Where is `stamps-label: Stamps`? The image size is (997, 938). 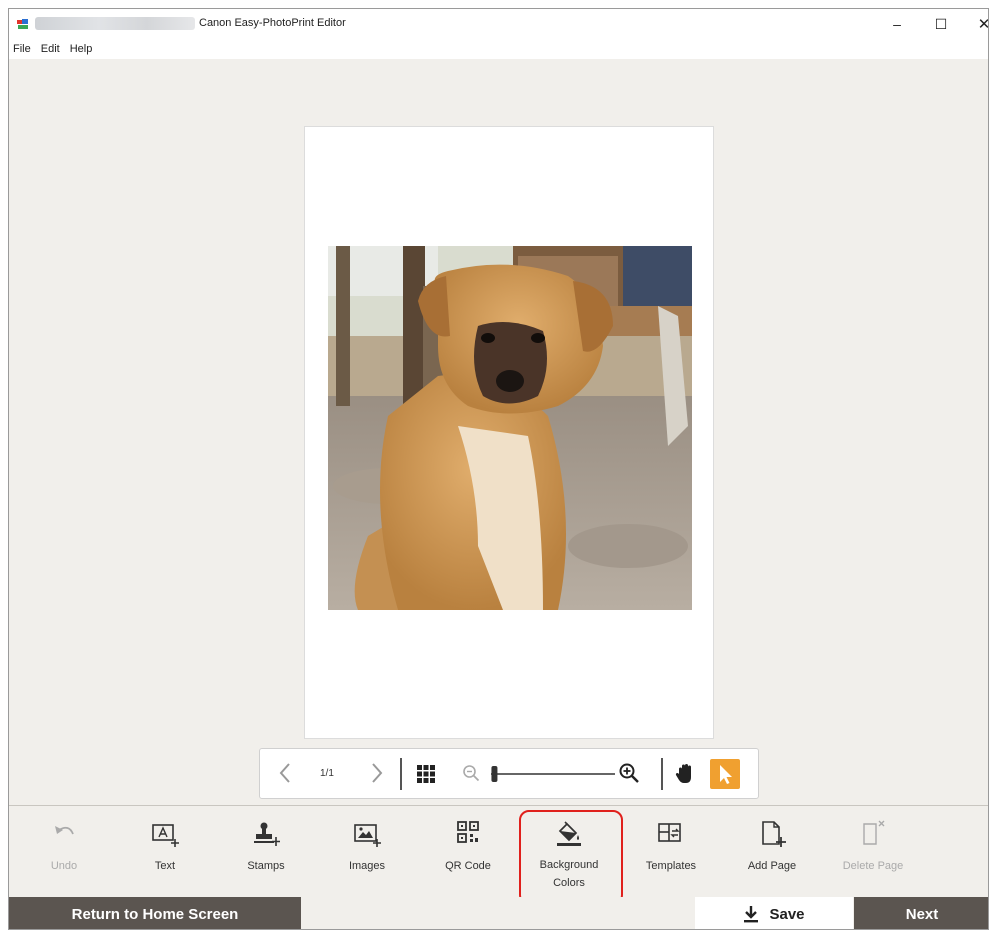 stamps-label: Stamps is located at coordinates (266, 866).